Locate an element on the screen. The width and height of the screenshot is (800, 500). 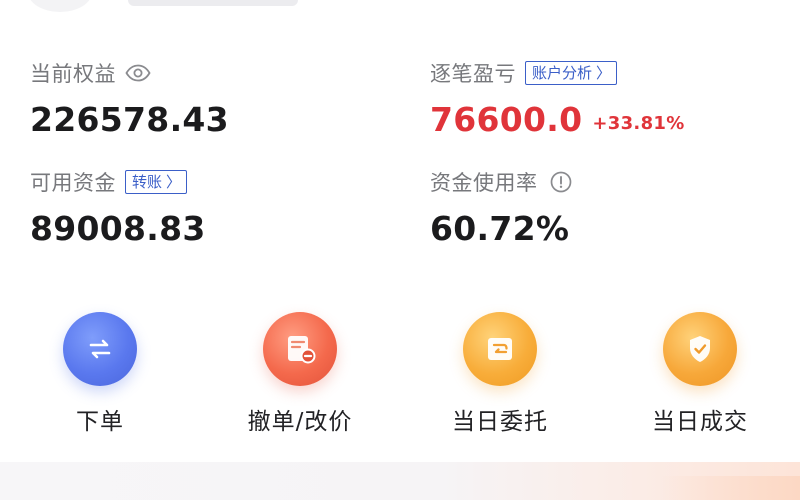
eye-icon is located at coordinates (138, 73).